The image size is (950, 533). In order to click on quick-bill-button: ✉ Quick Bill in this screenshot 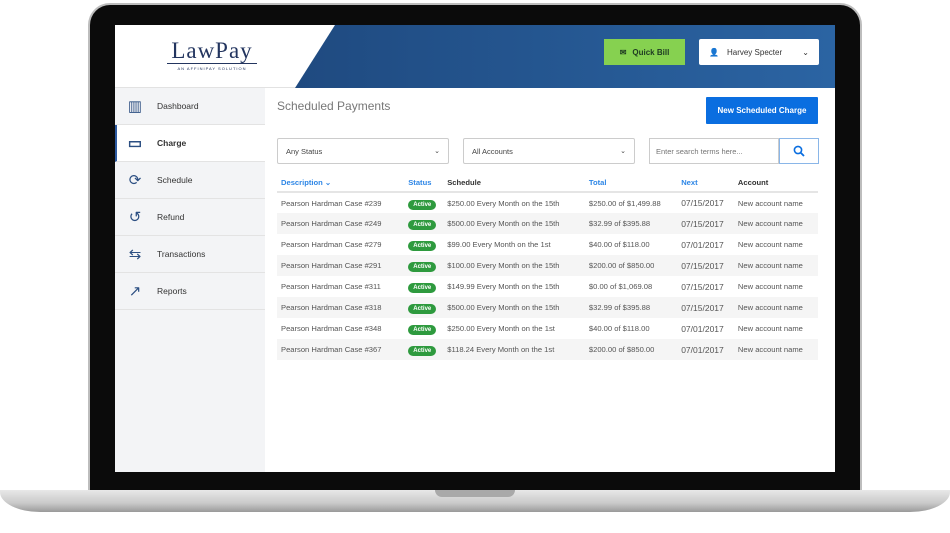, I will do `click(644, 52)`.